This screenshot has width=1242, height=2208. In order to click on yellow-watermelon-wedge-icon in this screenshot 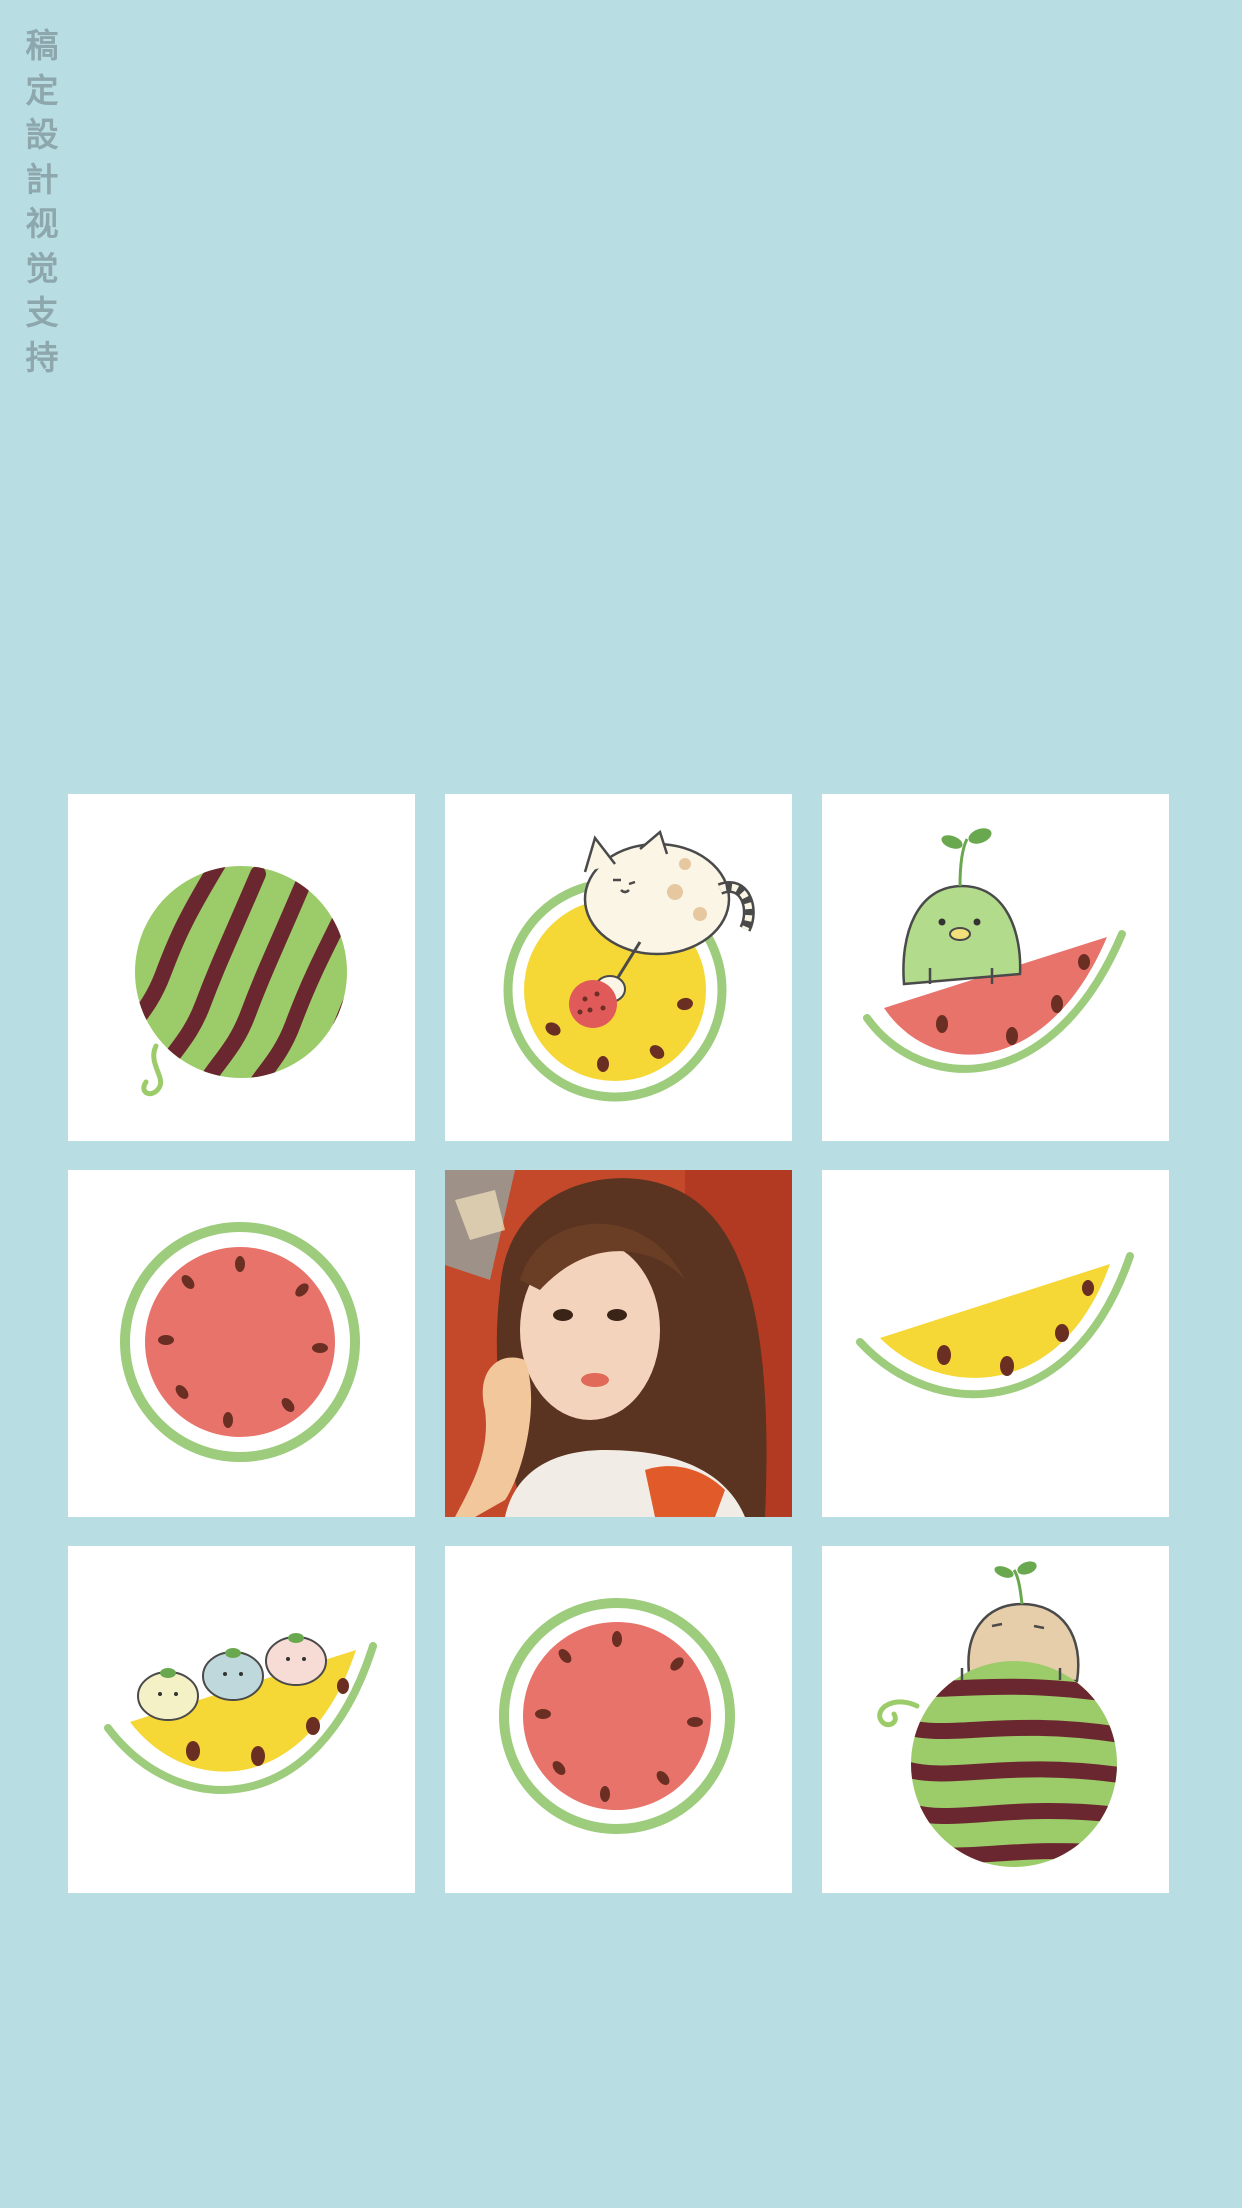, I will do `click(995, 1325)`.